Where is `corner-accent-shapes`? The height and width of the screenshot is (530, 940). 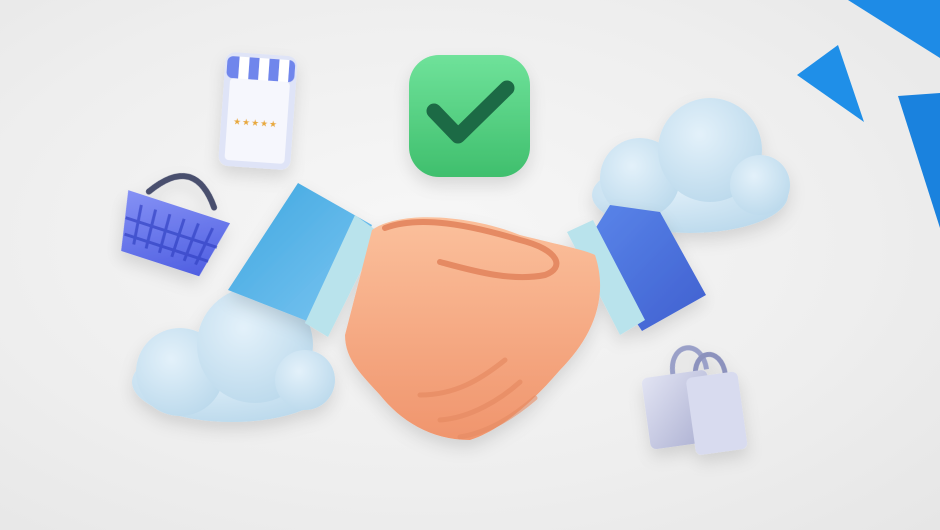 corner-accent-shapes is located at coordinates (868, 114).